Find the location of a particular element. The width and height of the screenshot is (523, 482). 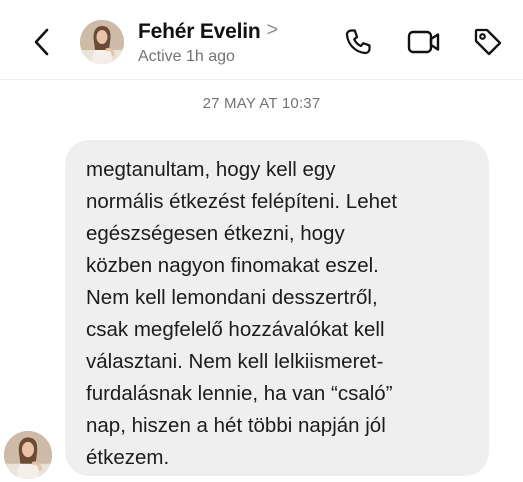

tag-button is located at coordinates (488, 42).